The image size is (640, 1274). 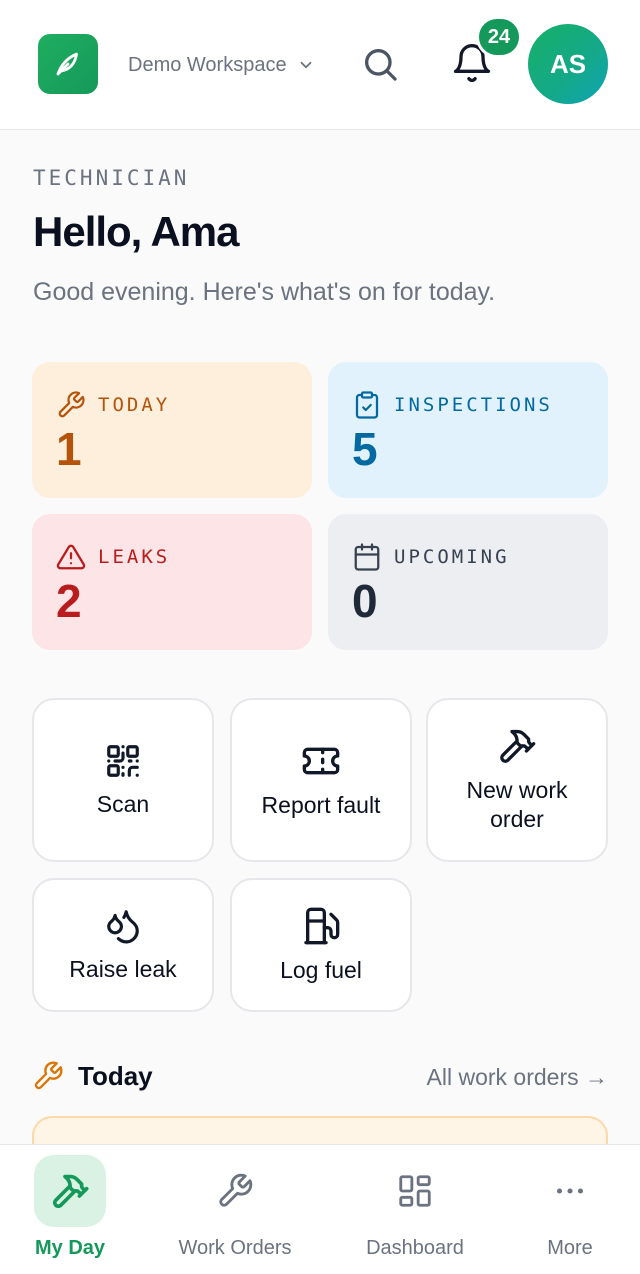 What do you see at coordinates (123, 926) in the screenshot?
I see `droplets-icon` at bounding box center [123, 926].